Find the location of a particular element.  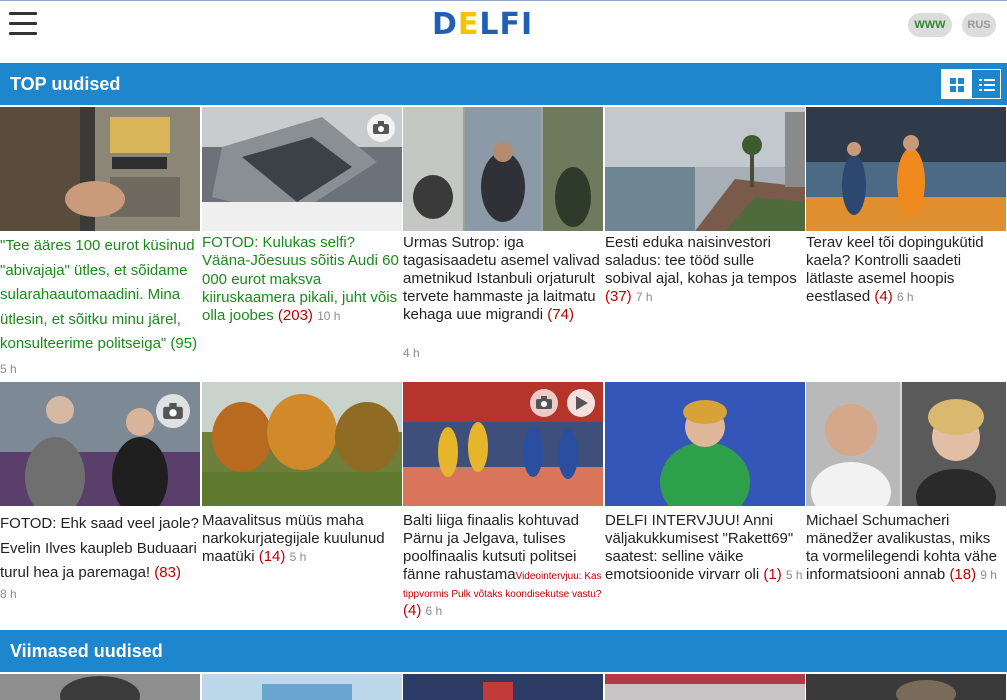

hamburger-menu-icon is located at coordinates (23, 24).